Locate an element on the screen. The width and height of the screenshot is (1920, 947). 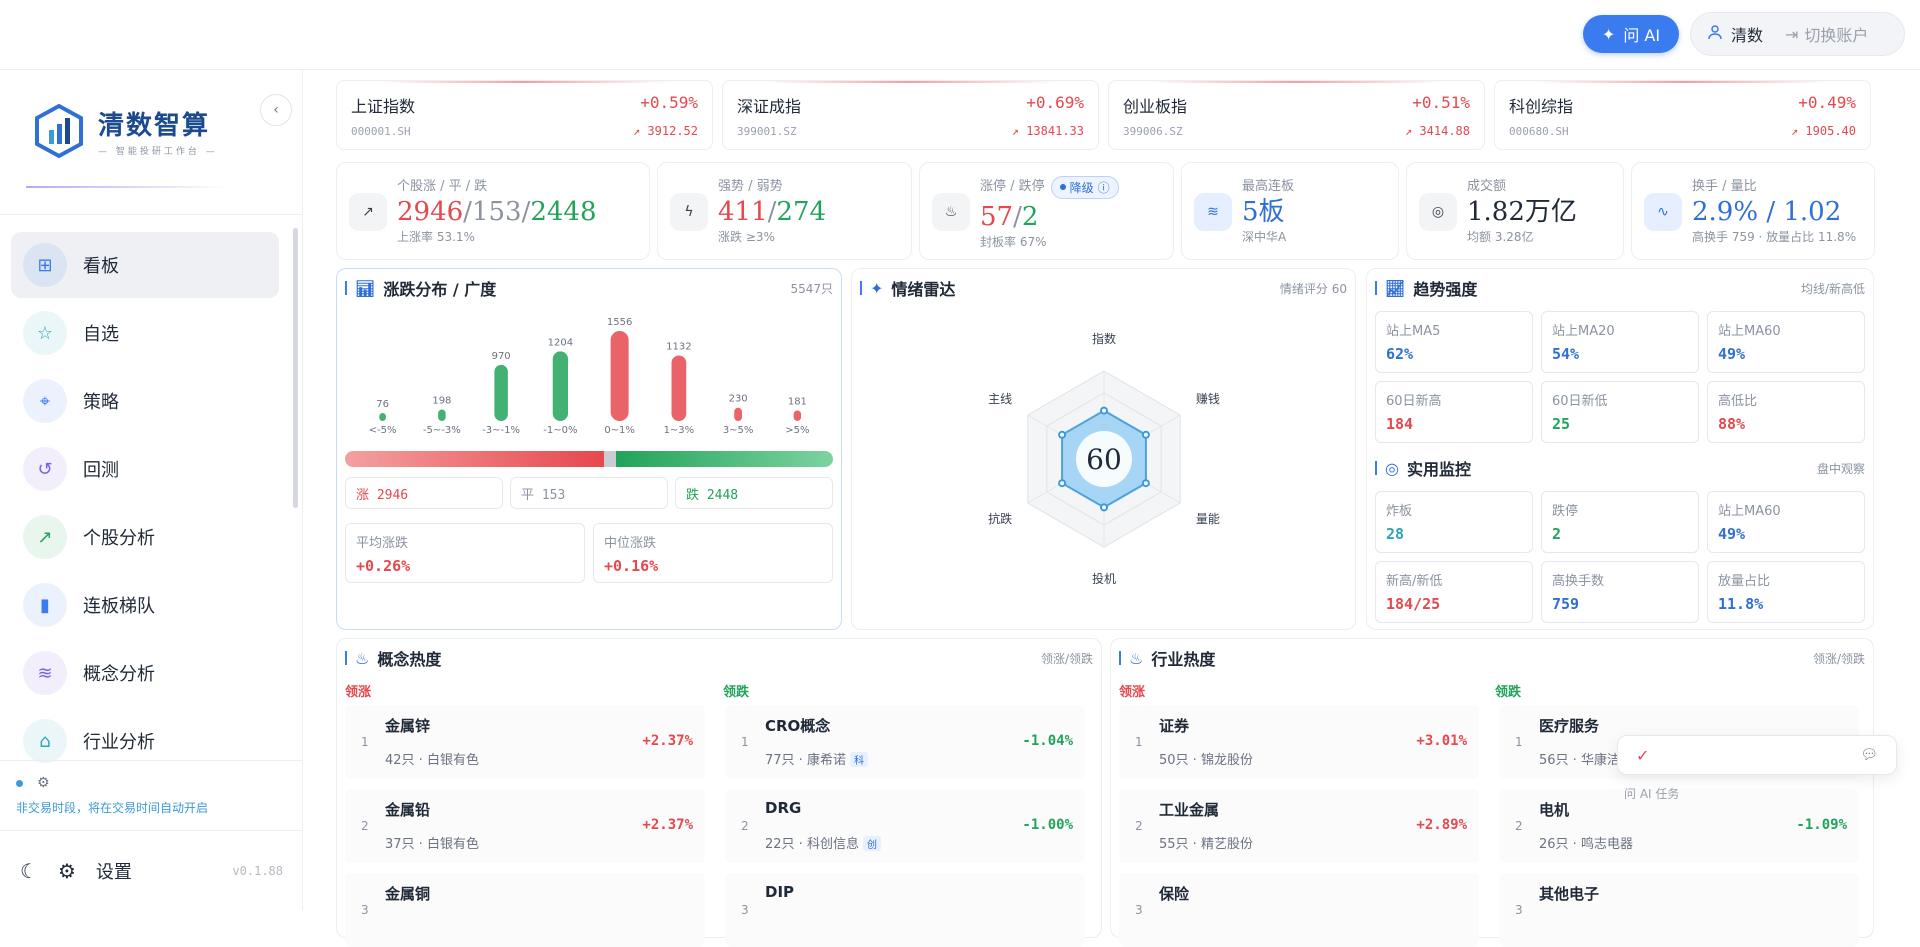
cell-value: 11.8% is located at coordinates (1741, 604).